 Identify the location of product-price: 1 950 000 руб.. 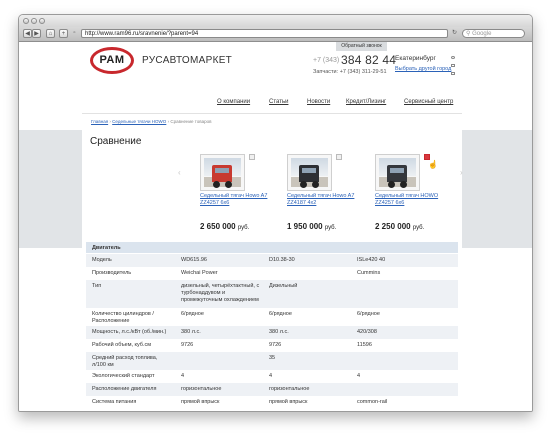
(311, 226).